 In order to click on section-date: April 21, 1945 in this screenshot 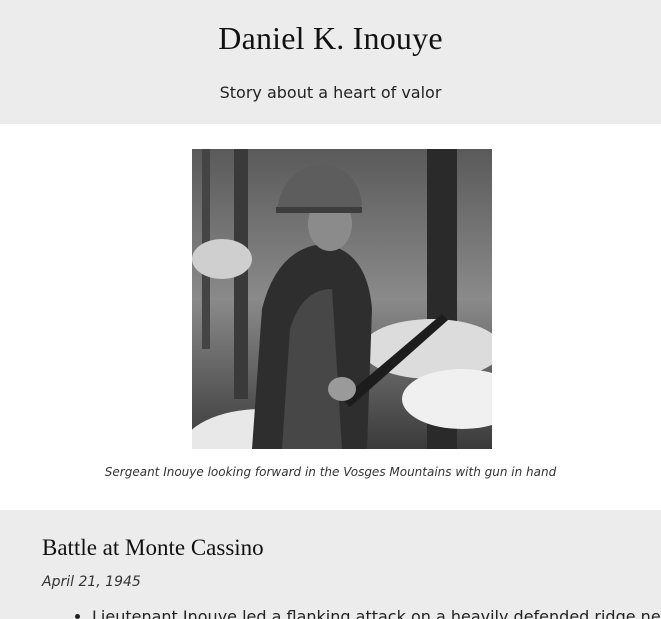, I will do `click(91, 582)`.